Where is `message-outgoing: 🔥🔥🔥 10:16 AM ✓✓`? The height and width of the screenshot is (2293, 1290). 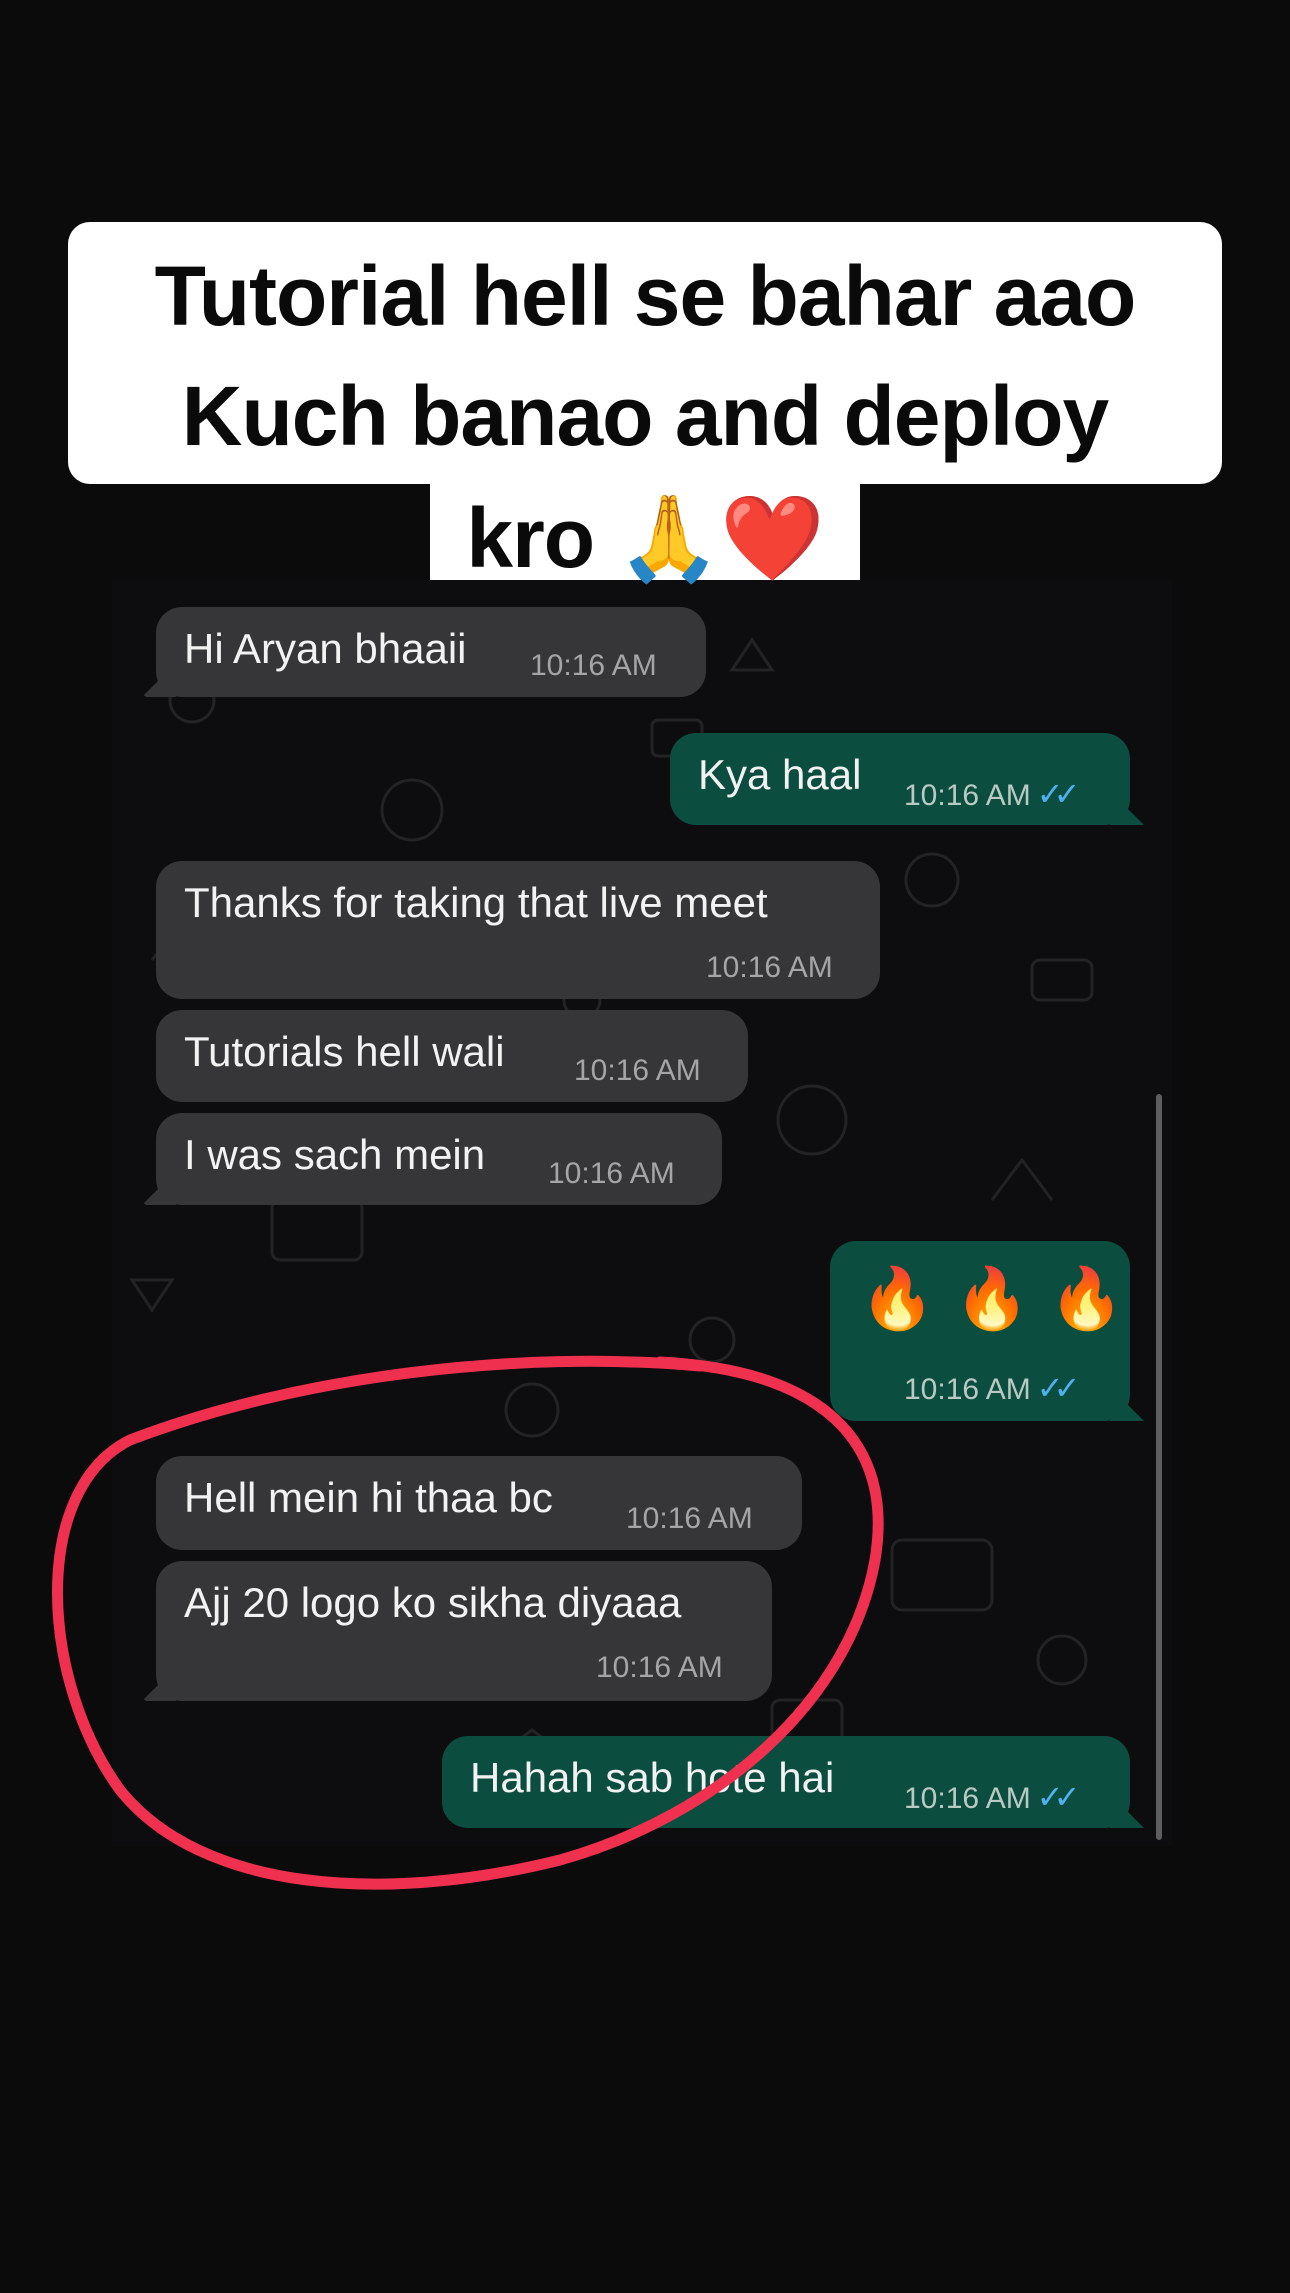 message-outgoing: 🔥🔥🔥 10:16 AM ✓✓ is located at coordinates (980, 1331).